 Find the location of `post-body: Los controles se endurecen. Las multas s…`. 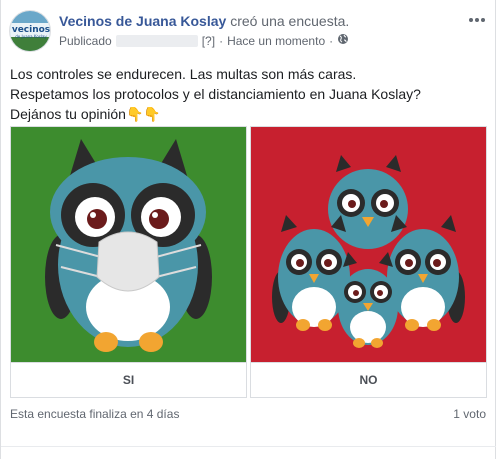

post-body: Los controles se endurecen. Las multas s… is located at coordinates (245, 94).